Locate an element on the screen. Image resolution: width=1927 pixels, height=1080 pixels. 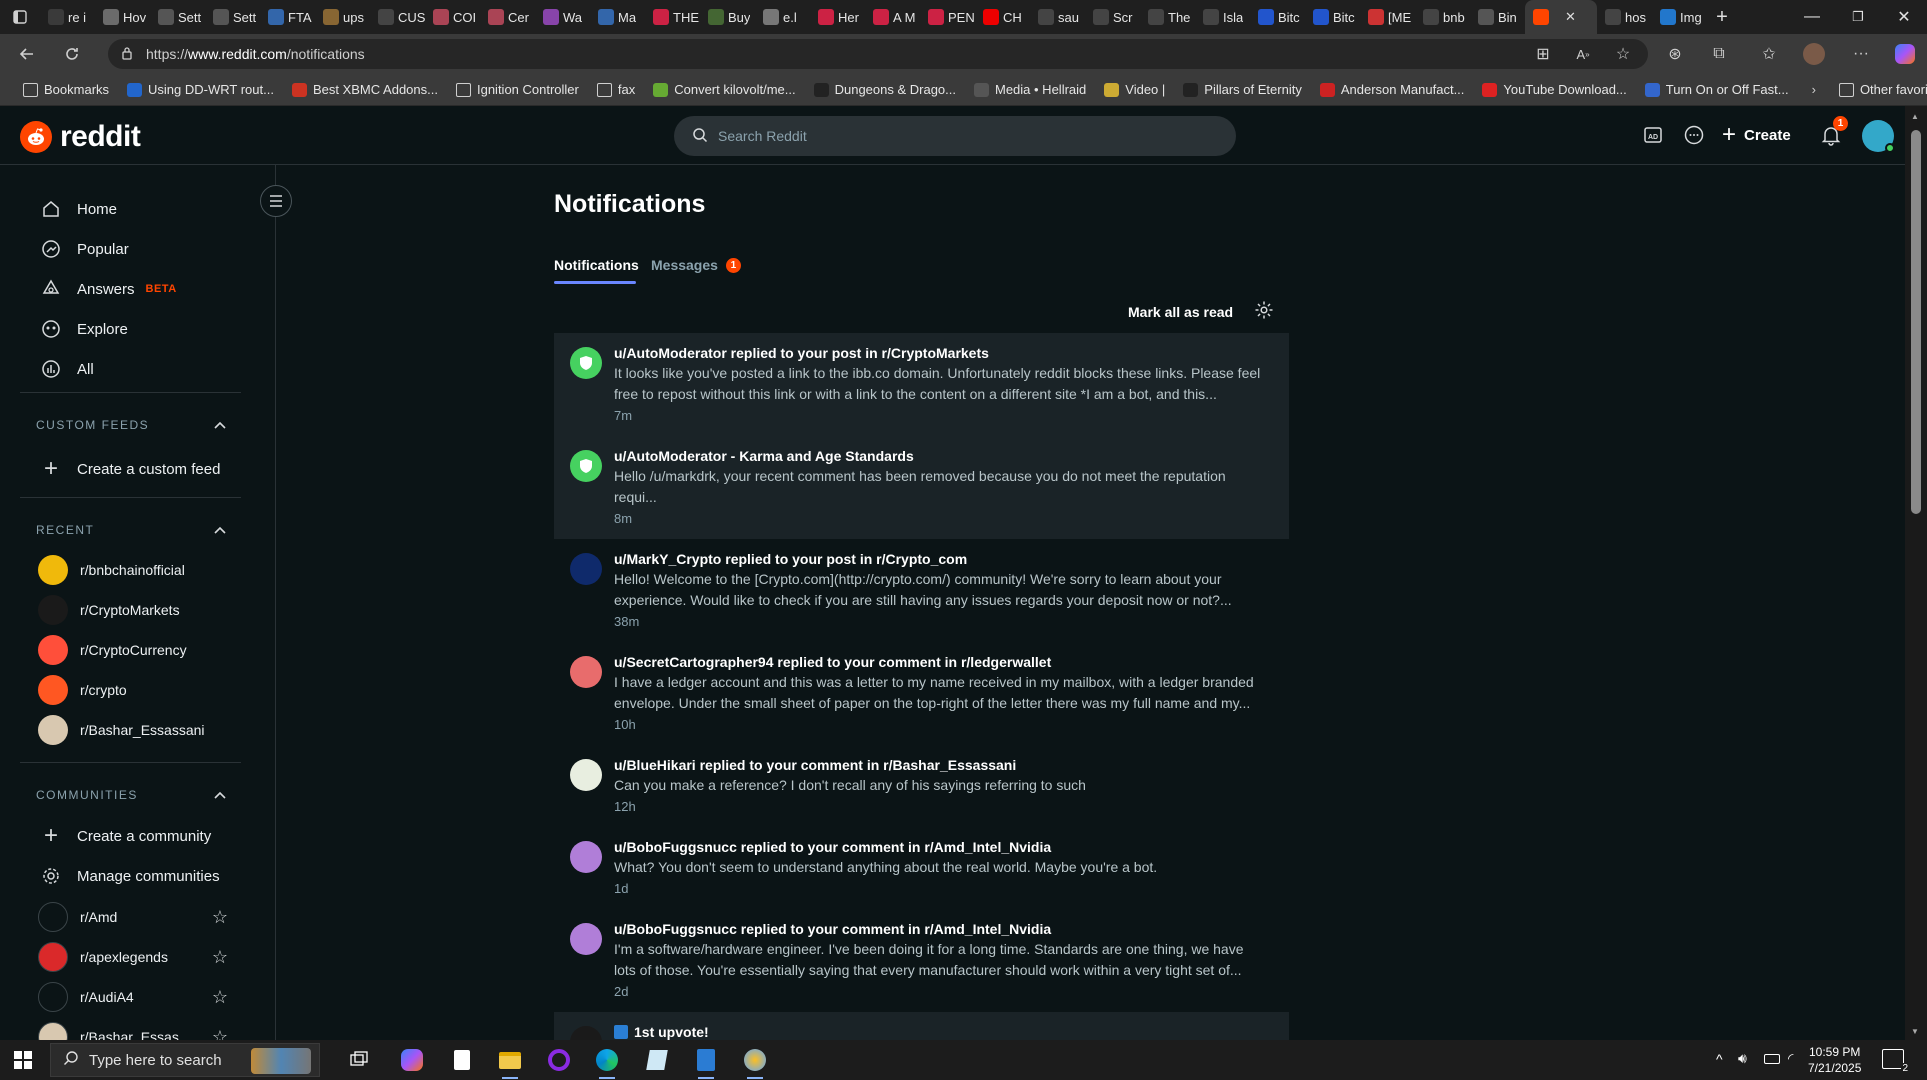
app-available-icon: ⊞ is located at coordinates (1543, 54).